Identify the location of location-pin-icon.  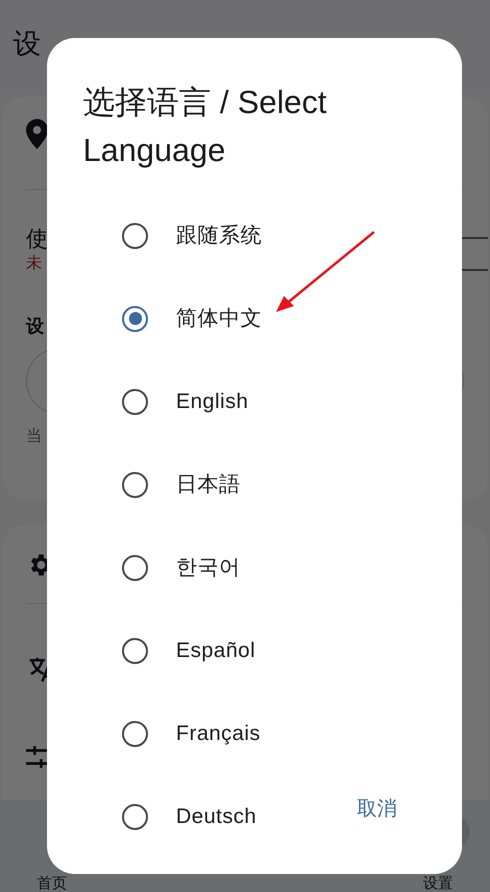
(37, 134).